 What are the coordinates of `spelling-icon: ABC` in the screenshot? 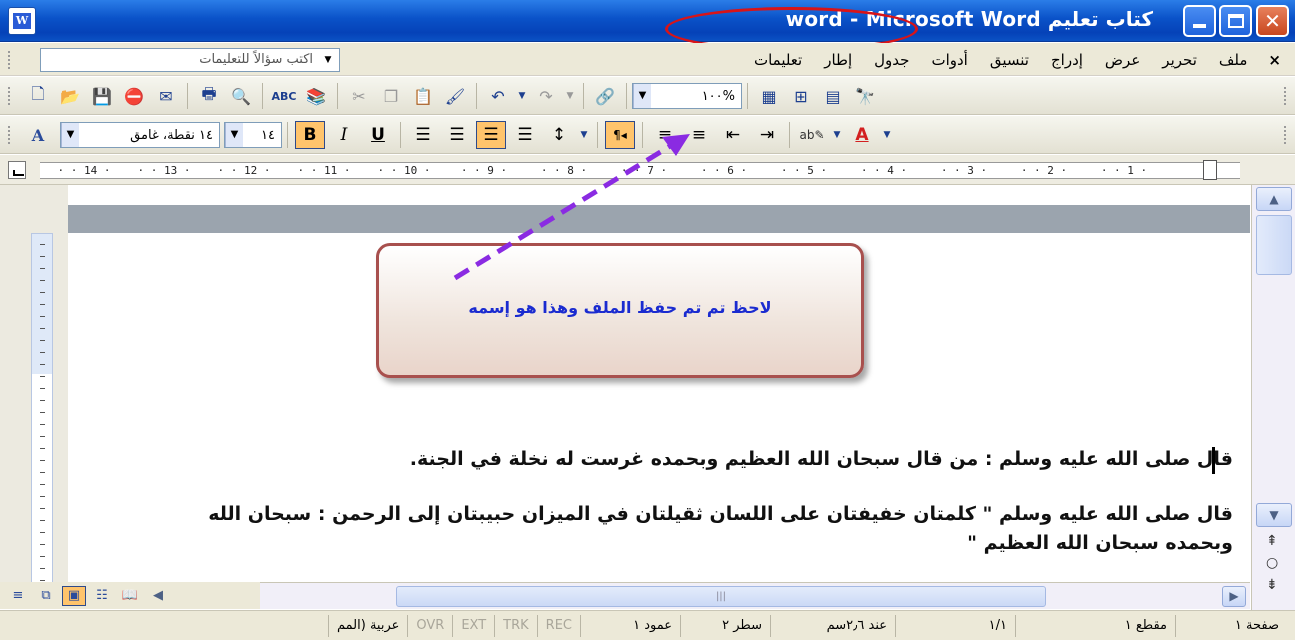 It's located at (284, 96).